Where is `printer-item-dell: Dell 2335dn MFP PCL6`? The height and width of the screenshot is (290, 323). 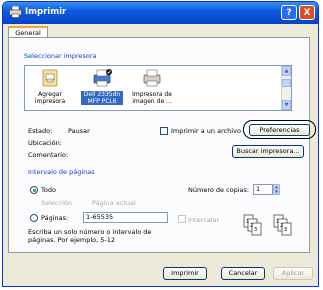
printer-item-dell: Dell 2335dn MFP PCL6 is located at coordinates (102, 86).